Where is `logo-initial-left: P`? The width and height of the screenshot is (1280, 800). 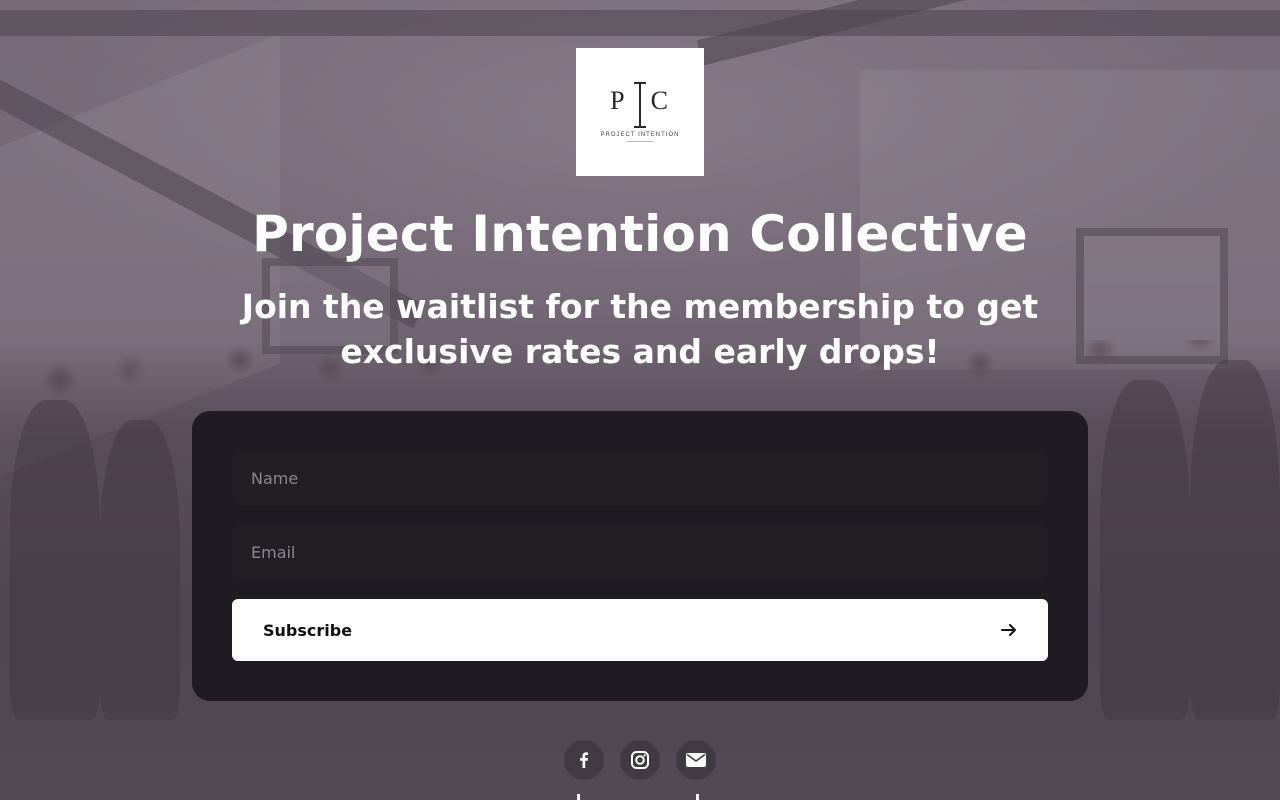 logo-initial-left: P is located at coordinates (618, 100).